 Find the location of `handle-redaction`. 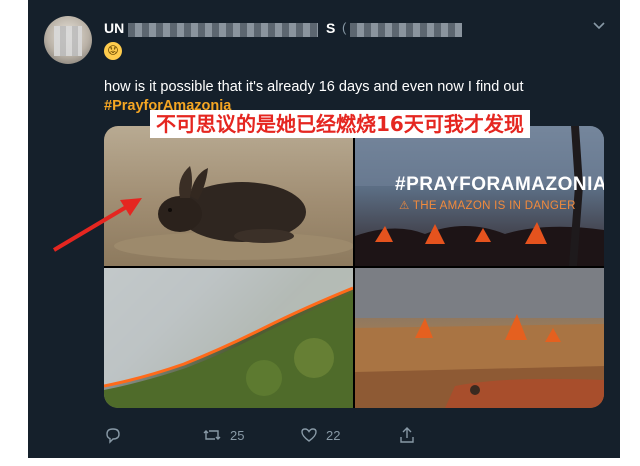

handle-redaction is located at coordinates (406, 30).